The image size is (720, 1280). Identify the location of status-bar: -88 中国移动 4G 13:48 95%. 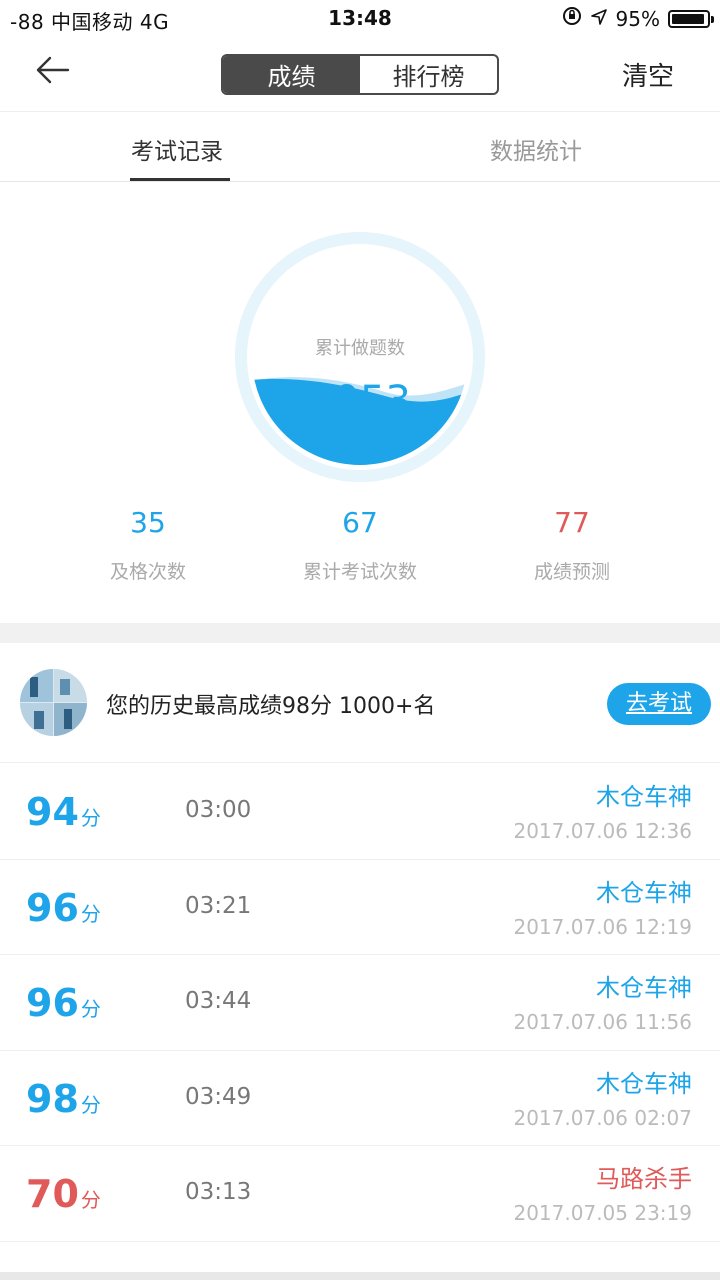
(360, 18).